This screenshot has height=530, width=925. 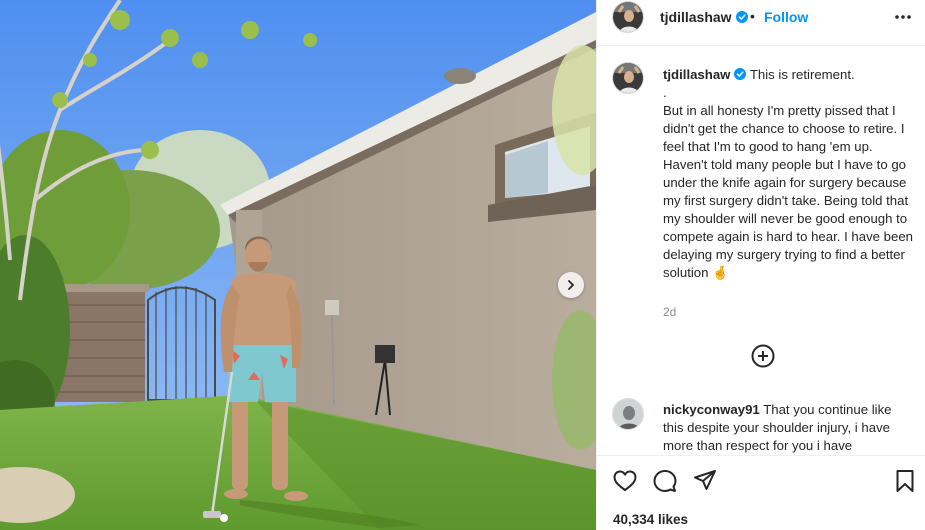 What do you see at coordinates (625, 481) in the screenshot?
I see `heart-icon` at bounding box center [625, 481].